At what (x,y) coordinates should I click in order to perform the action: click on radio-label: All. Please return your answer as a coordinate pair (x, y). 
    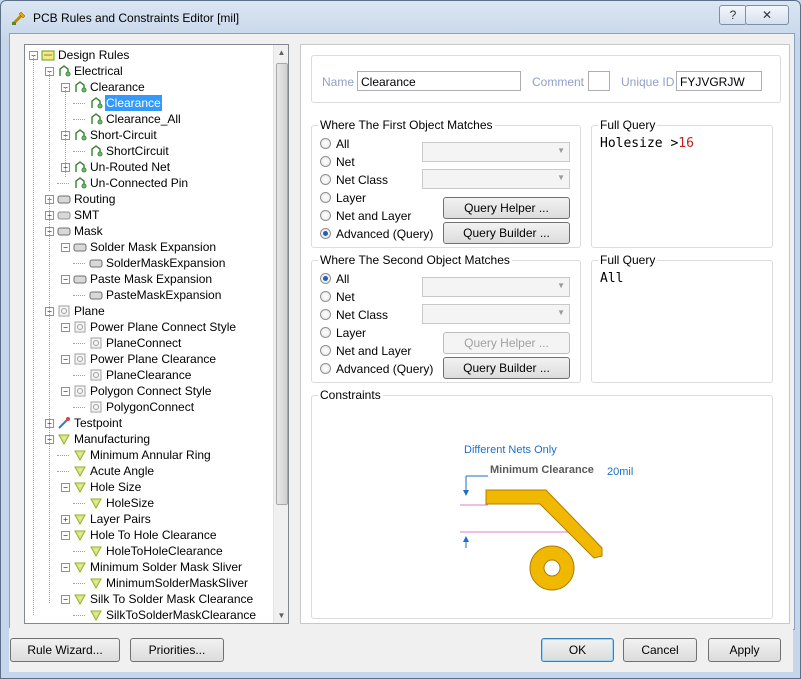
    Looking at the image, I should click on (343, 279).